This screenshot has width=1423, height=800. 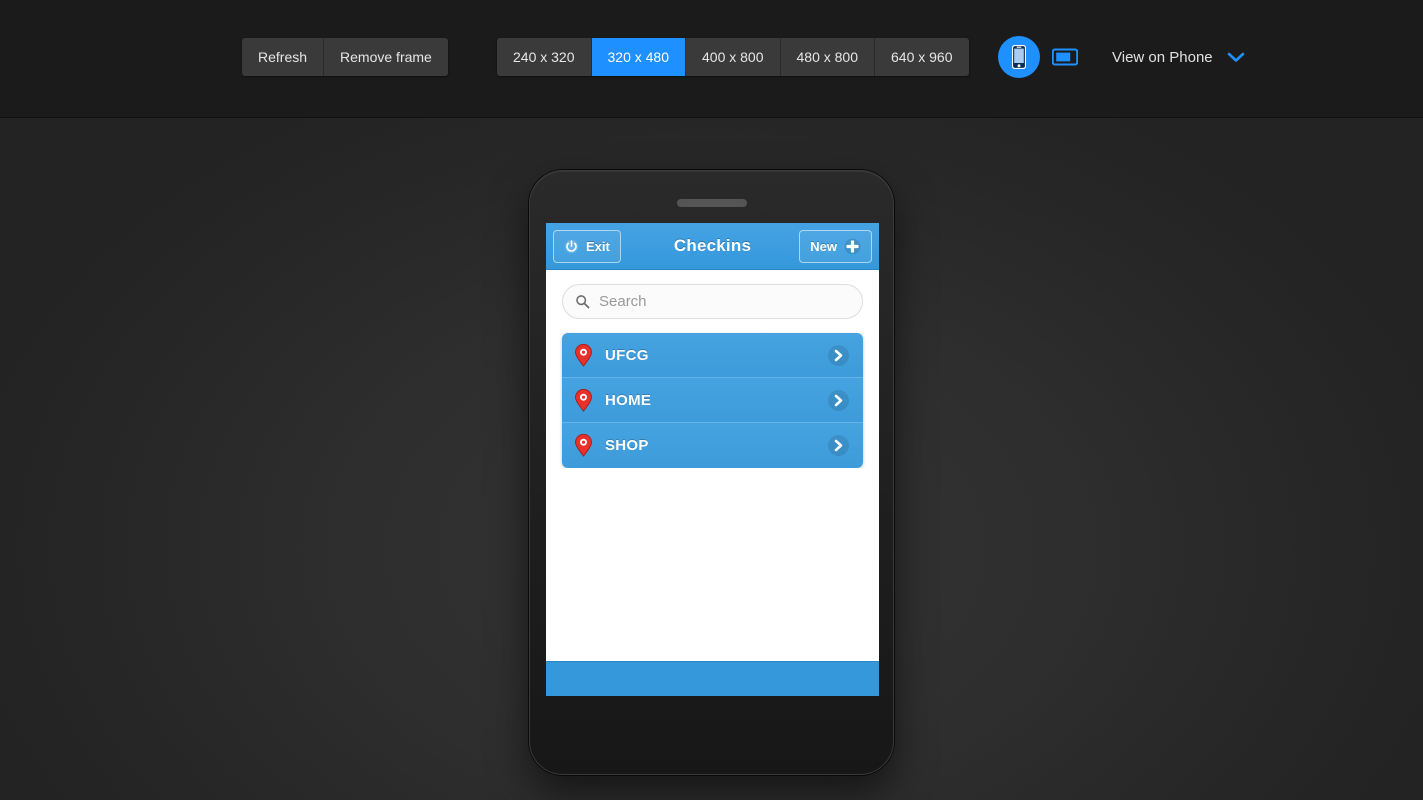 I want to click on app-header: Exit Checkins New, so click(x=712, y=246).